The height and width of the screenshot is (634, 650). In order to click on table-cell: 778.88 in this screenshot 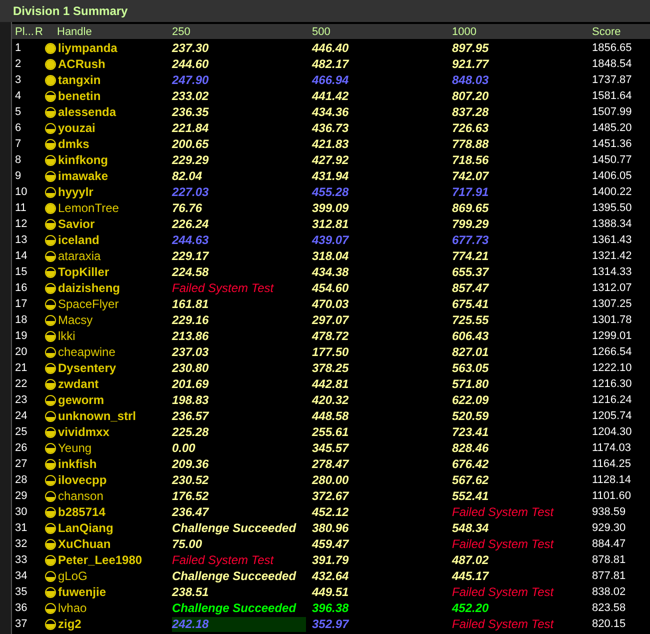, I will do `click(470, 144)`.